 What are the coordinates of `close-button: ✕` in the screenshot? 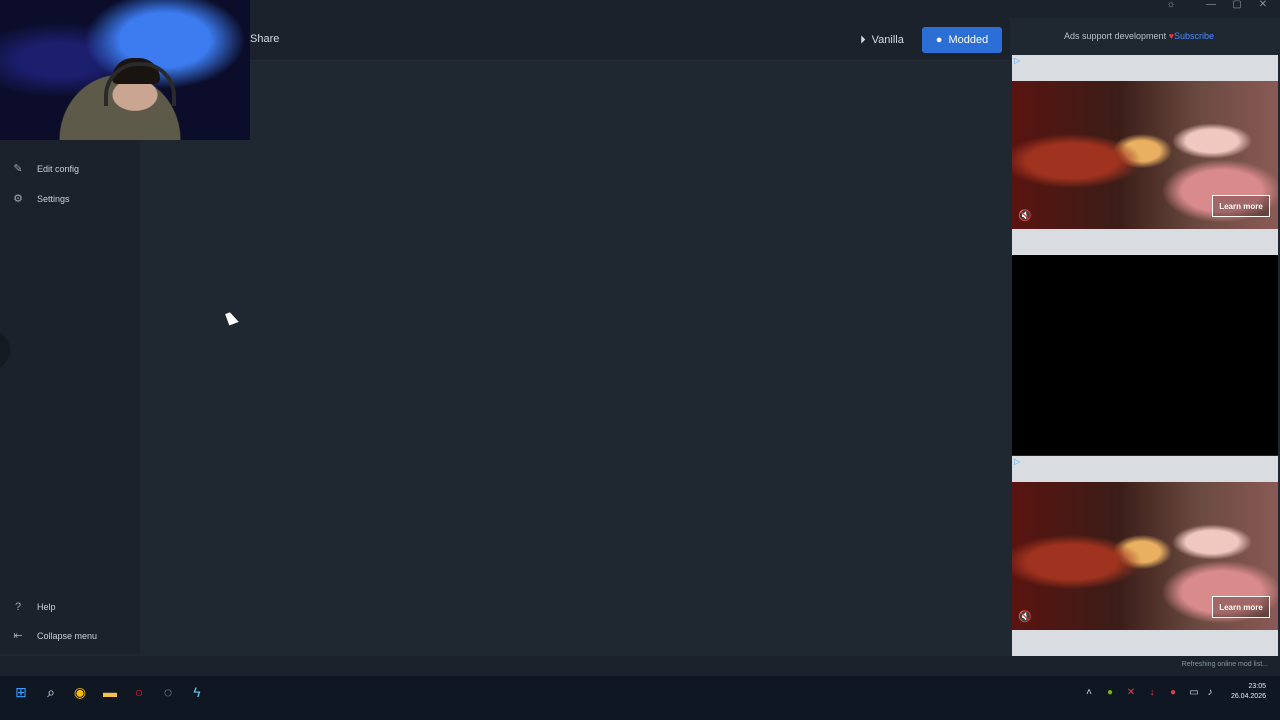 It's located at (1263, 7).